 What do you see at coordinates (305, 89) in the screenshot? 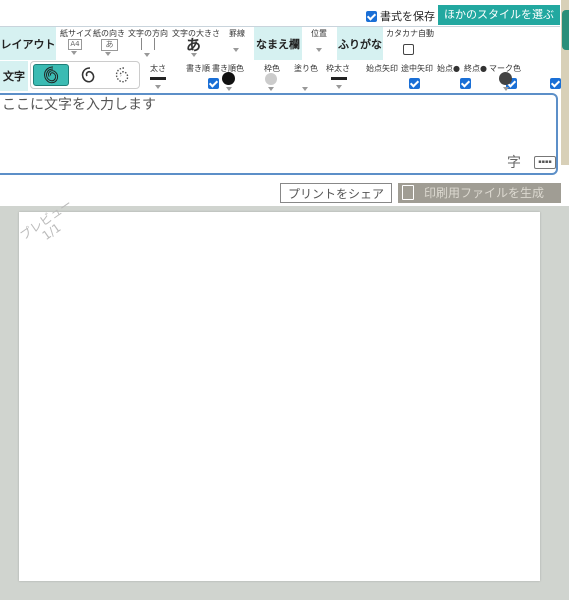
I see `fill-color-dropdown-icon` at bounding box center [305, 89].